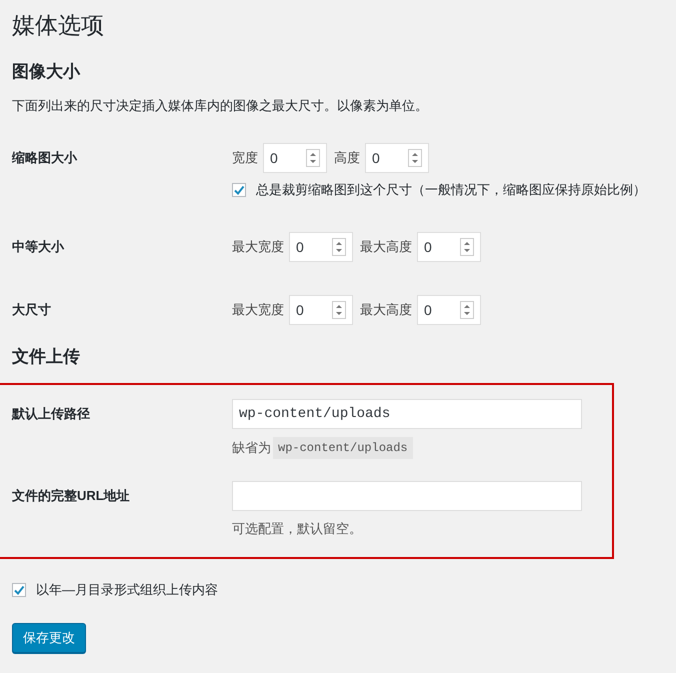 Image resolution: width=676 pixels, height=673 pixels. Describe the element at coordinates (297, 529) in the screenshot. I see `hint-text: 可选配置，默认留空。` at that location.